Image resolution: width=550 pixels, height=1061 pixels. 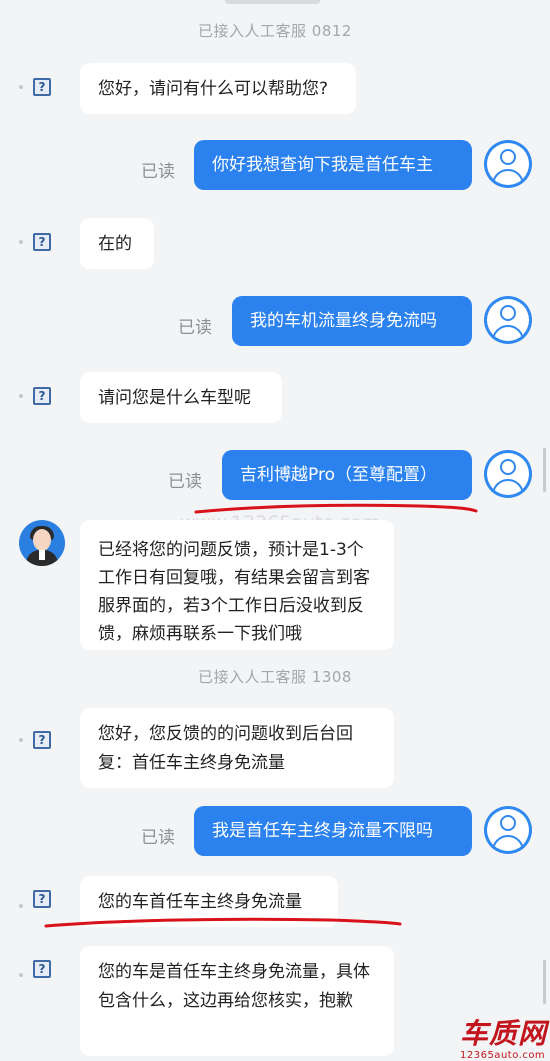 I want to click on scrollbar-thumb, so click(x=544, y=470).